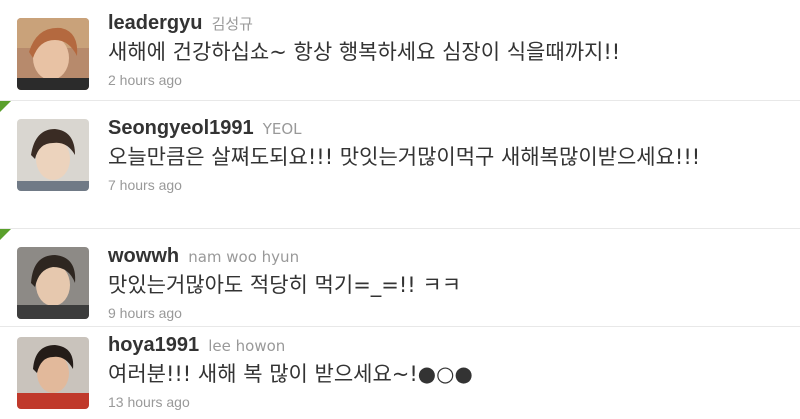 The image size is (800, 419). Describe the element at coordinates (247, 346) in the screenshot. I see `tweet-fullname: lee howon` at that location.